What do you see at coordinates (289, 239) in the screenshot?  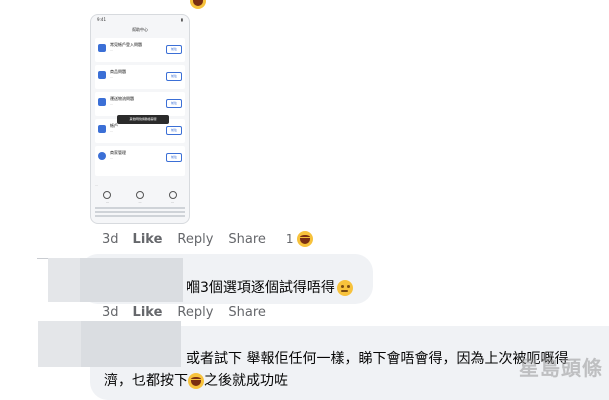 I see `reaction-count: 1` at bounding box center [289, 239].